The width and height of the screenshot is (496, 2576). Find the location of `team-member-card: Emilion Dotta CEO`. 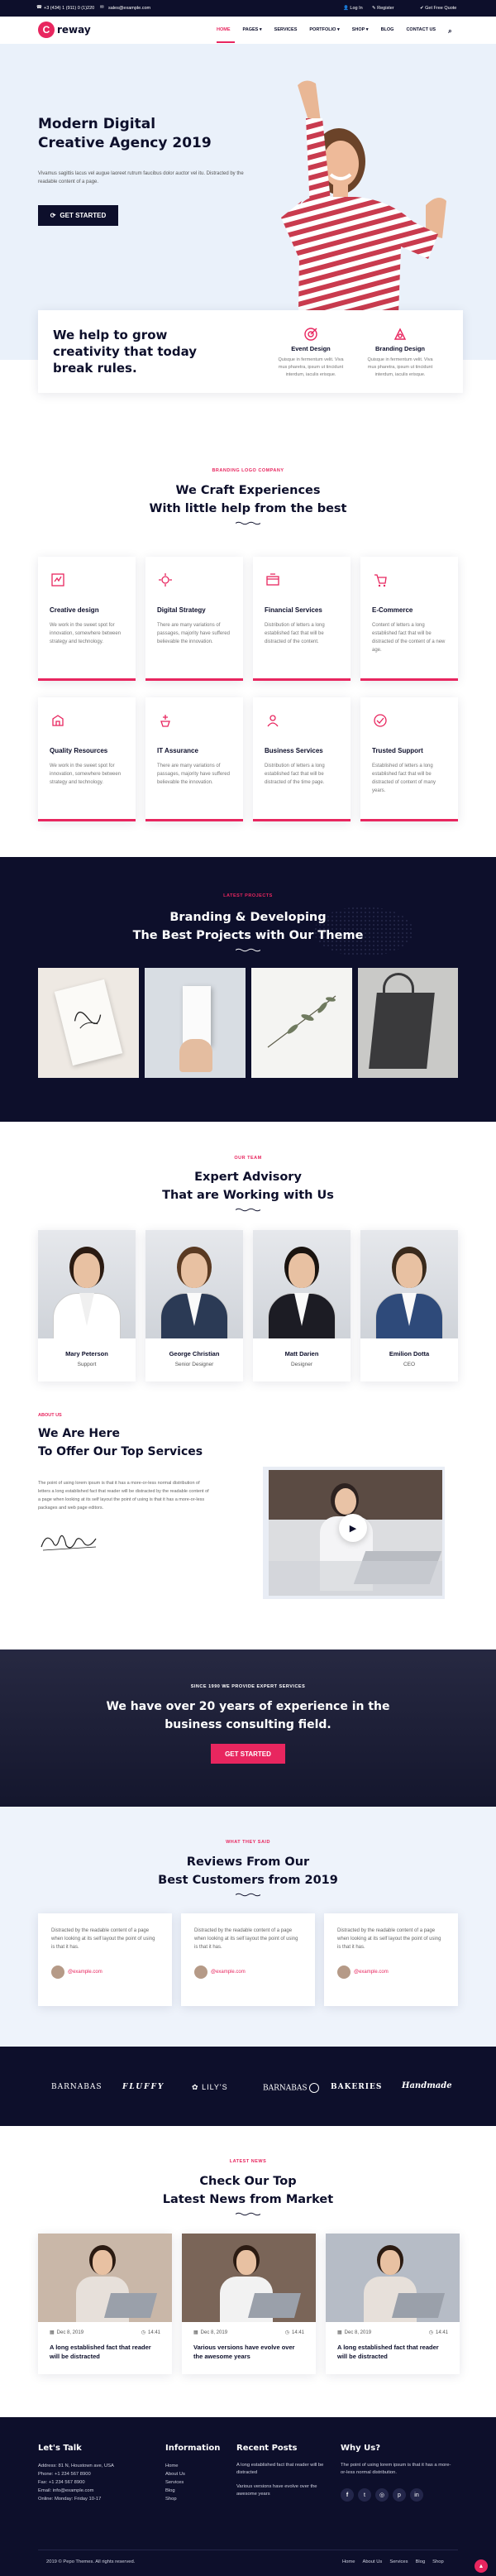

team-member-card: Emilion Dotta CEO is located at coordinates (409, 1305).